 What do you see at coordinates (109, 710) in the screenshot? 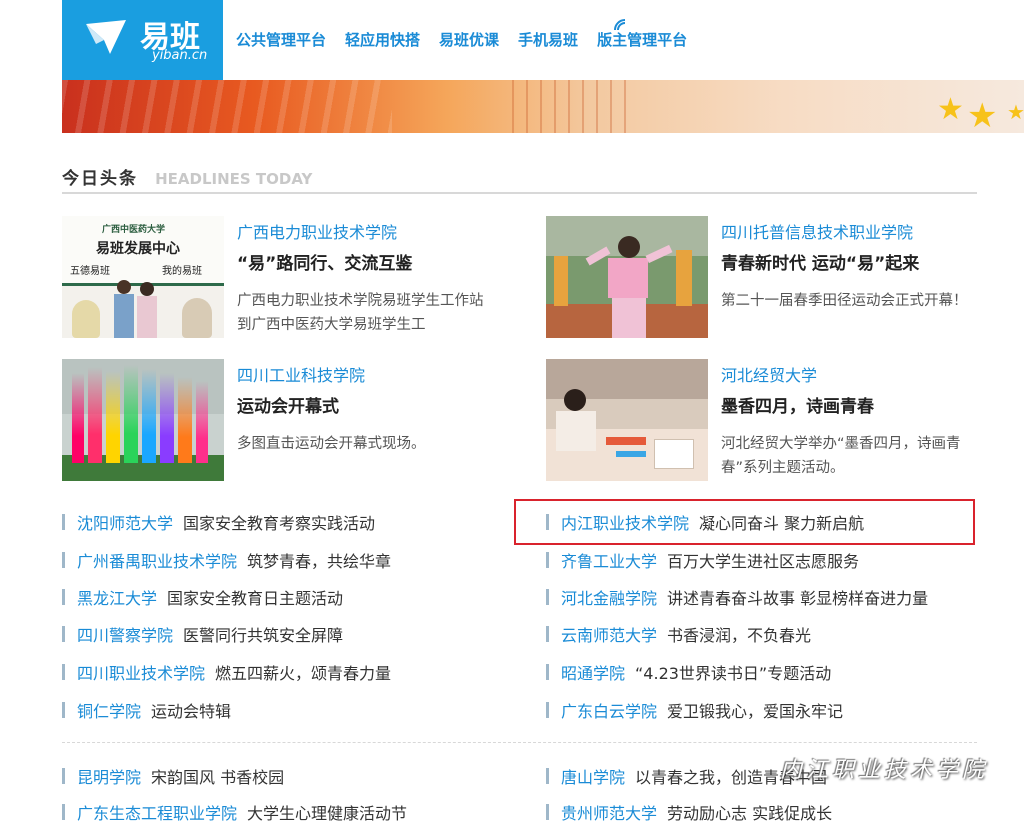
I see `list-item-school: 铜仁学院` at bounding box center [109, 710].